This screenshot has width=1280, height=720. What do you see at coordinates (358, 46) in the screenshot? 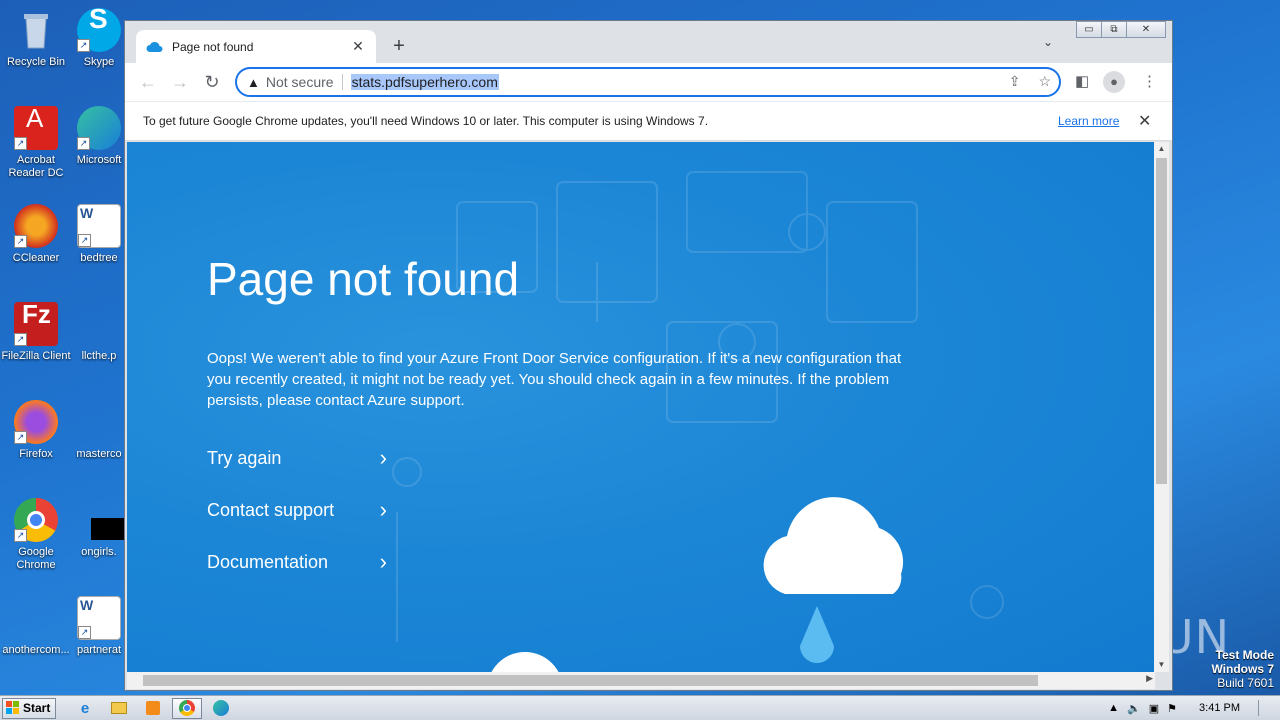
I see `tab-close-icon: ✕` at bounding box center [358, 46].